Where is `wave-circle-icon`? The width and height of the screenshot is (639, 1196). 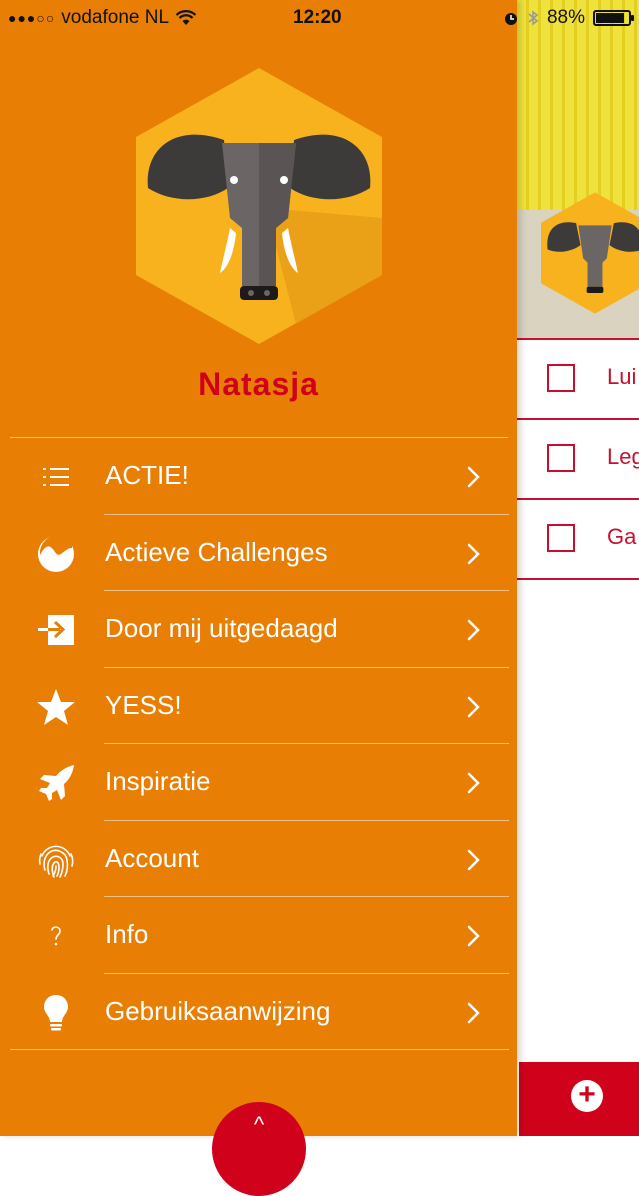
wave-circle-icon is located at coordinates (56, 554).